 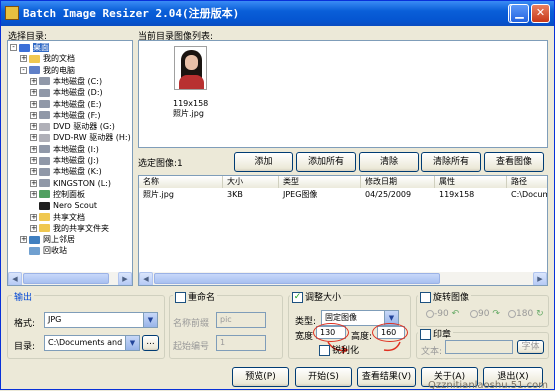 What do you see at coordinates (64, 149) in the screenshot?
I see `tree-item: + 本地磁盘 (I:)` at bounding box center [64, 149].